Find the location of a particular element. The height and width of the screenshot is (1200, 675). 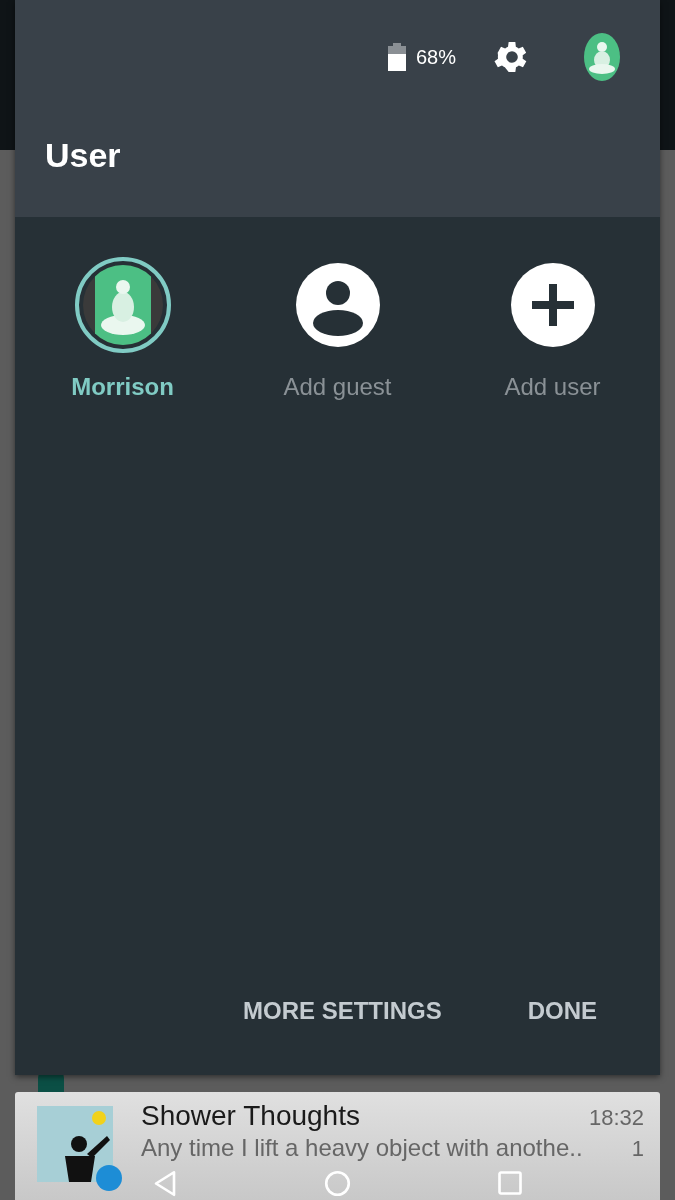

notification-title: Shower Thoughts is located at coordinates (250, 1116).